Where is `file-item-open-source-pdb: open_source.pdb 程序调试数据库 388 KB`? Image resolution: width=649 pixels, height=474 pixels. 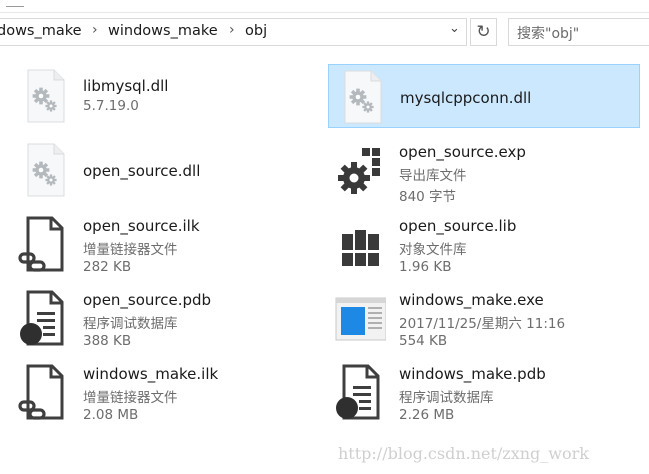
file-item-open-source-pdb: open_source.pdb 程序调试数据库 388 KB is located at coordinates (168, 318).